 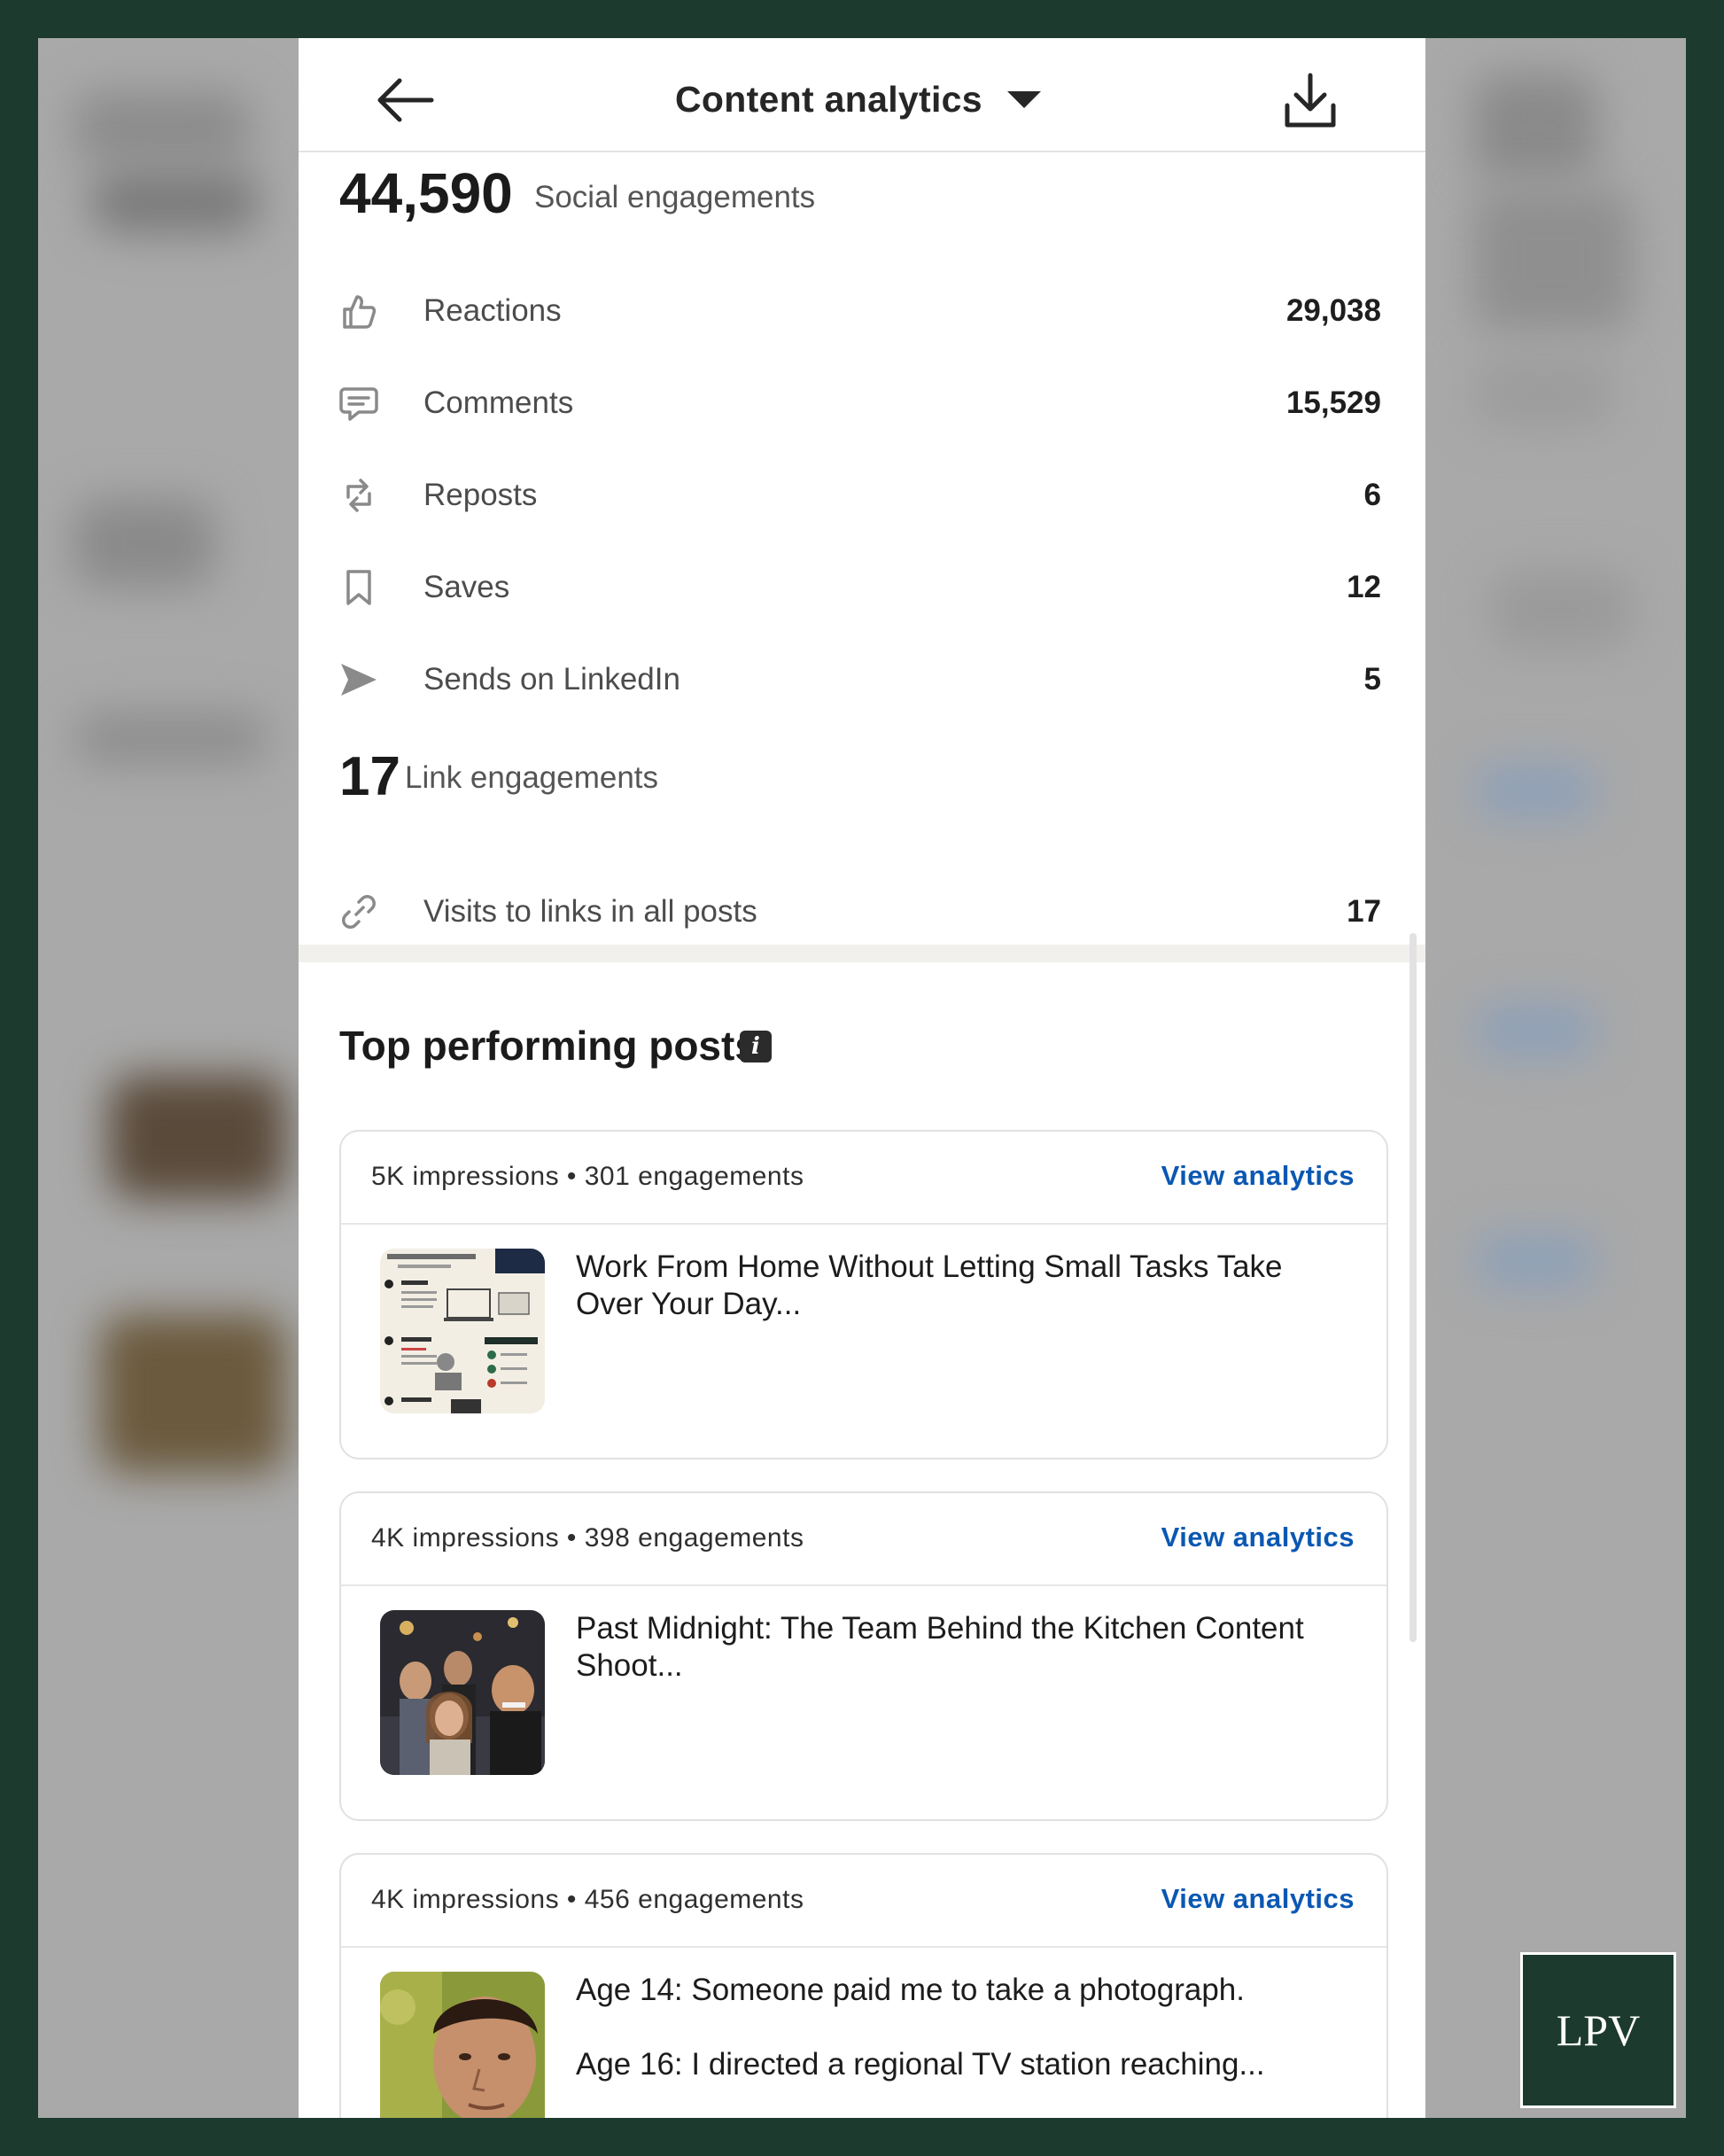 What do you see at coordinates (587, 1538) in the screenshot?
I see `post-stats: 4K impressions • 398 engagements` at bounding box center [587, 1538].